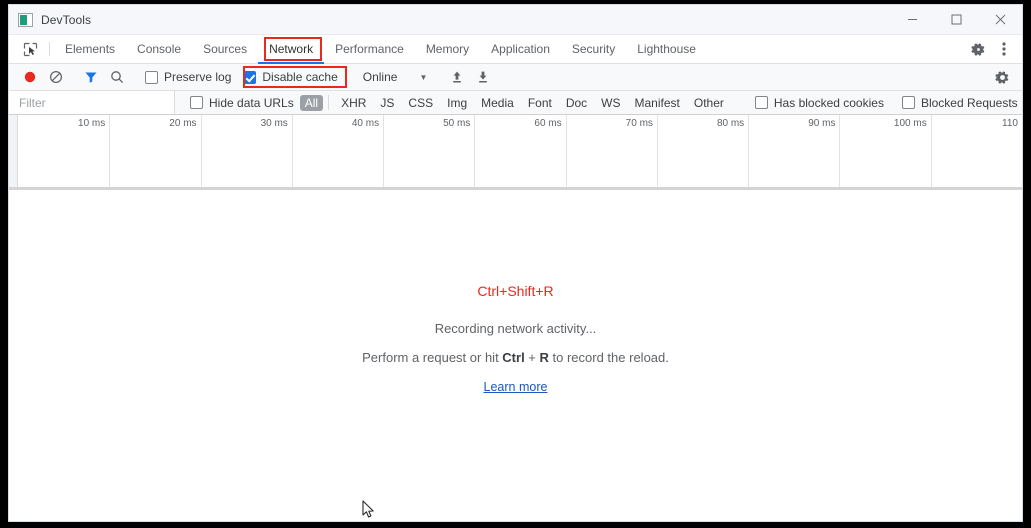 The width and height of the screenshot is (1031, 528). Describe the element at coordinates (548, 123) in the screenshot. I see `timeline-tick-label: 60 ms` at that location.